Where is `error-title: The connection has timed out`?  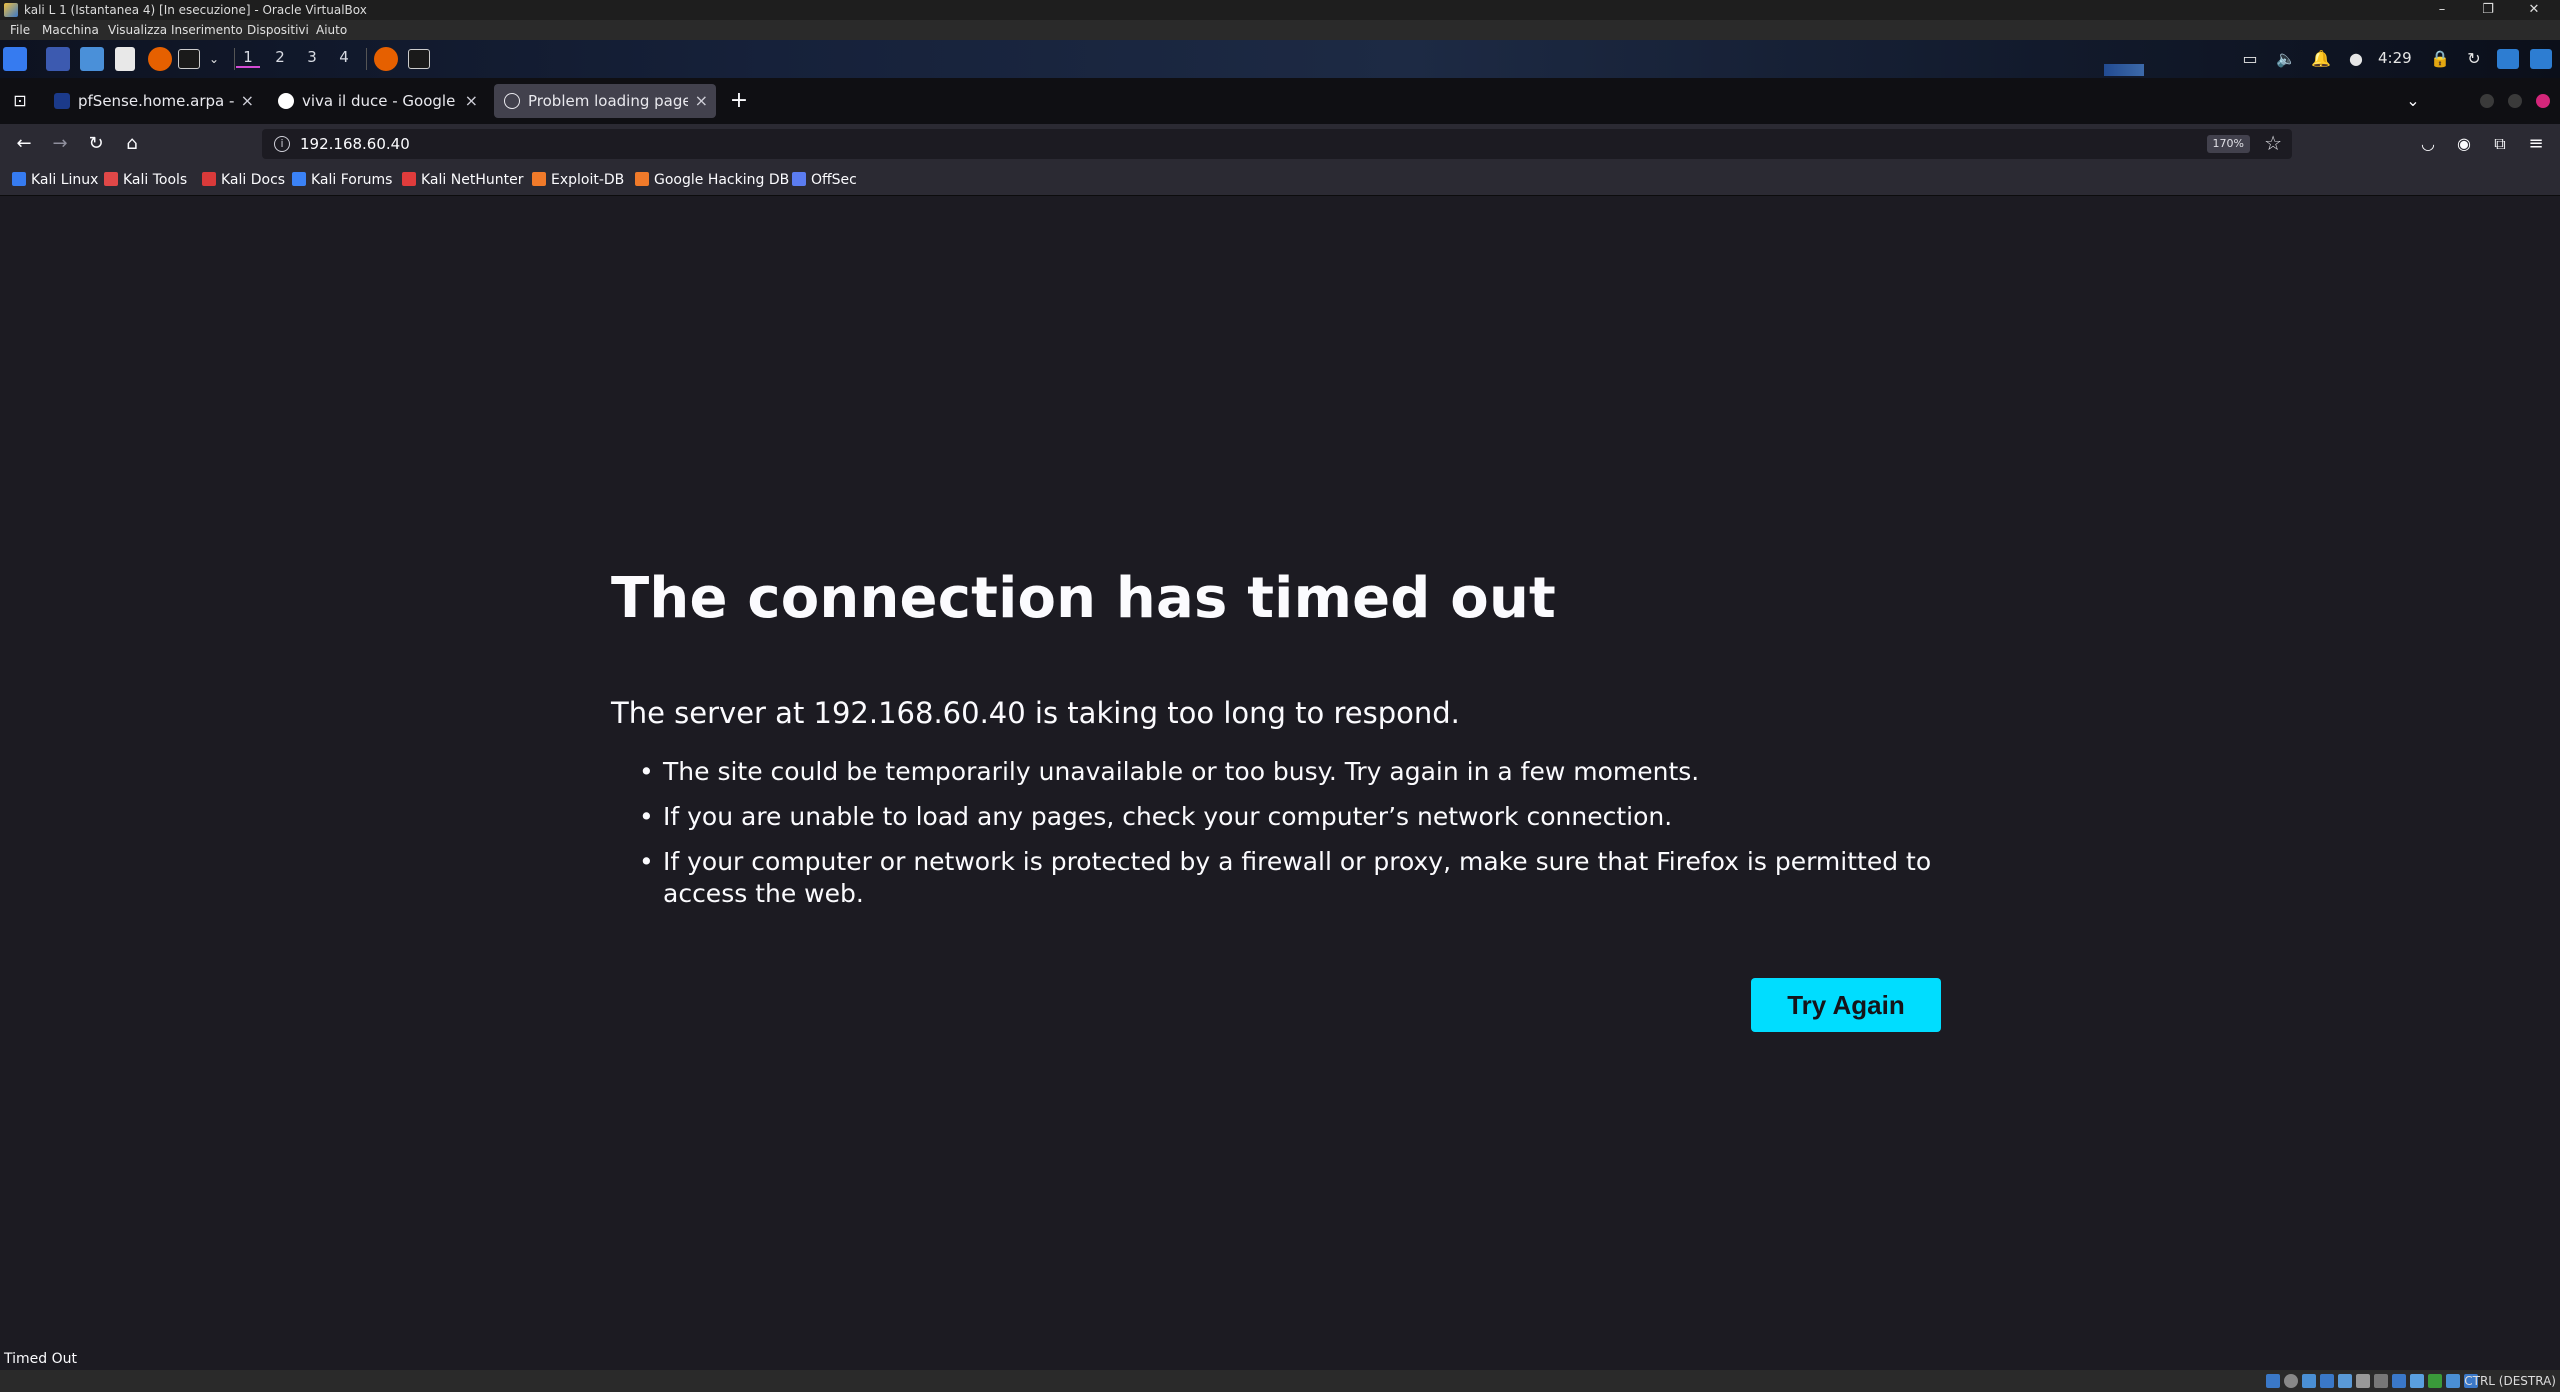
error-title: The connection has timed out is located at coordinates (1083, 598).